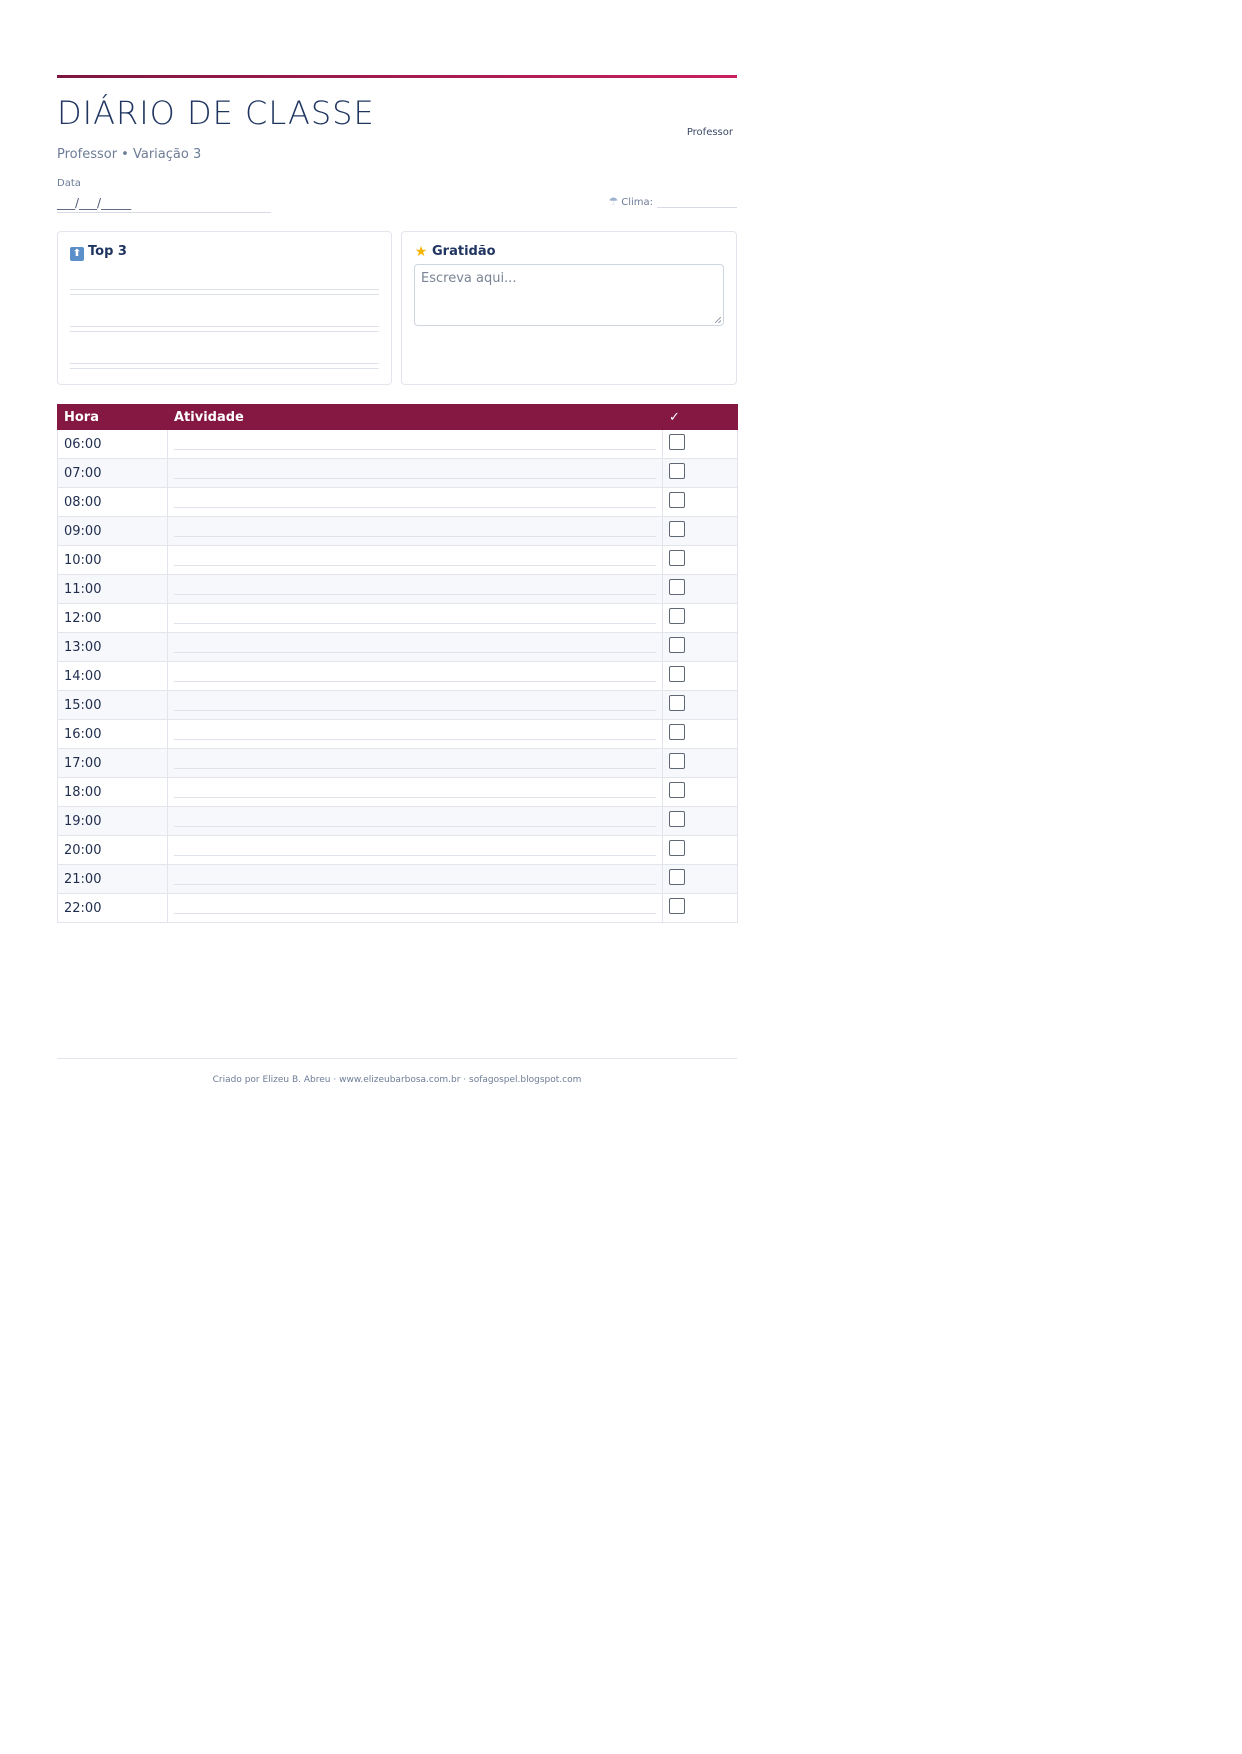  What do you see at coordinates (112, 473) in the screenshot?
I see `hour-cell: 07:00` at bounding box center [112, 473].